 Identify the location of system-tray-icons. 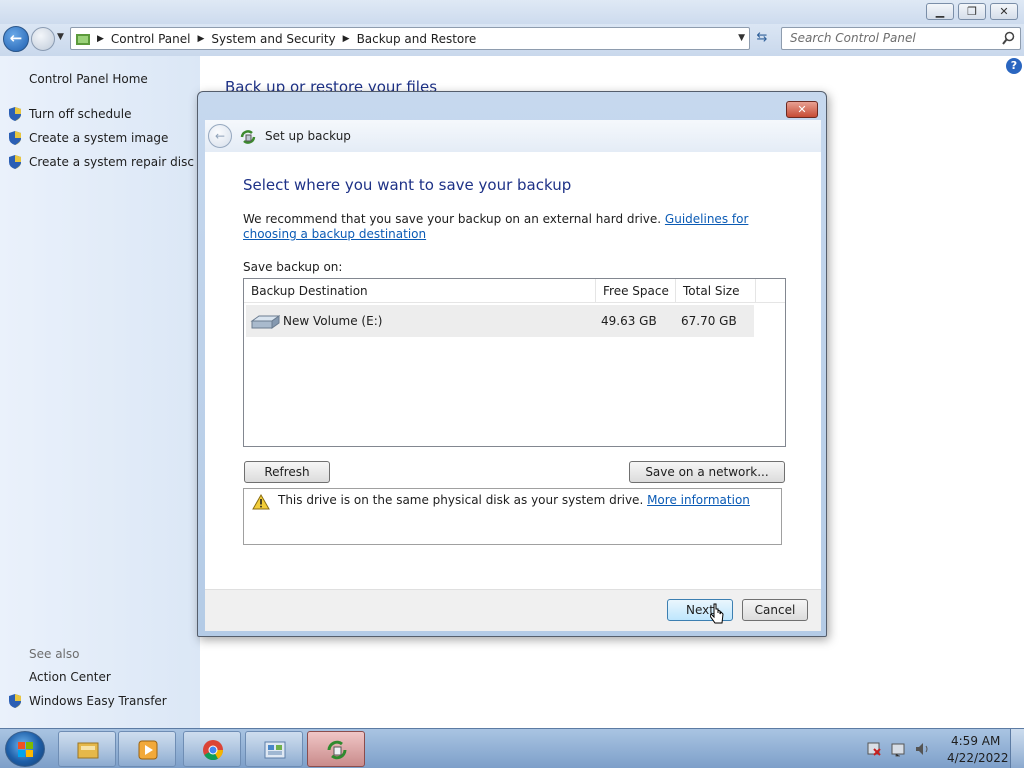
(901, 749).